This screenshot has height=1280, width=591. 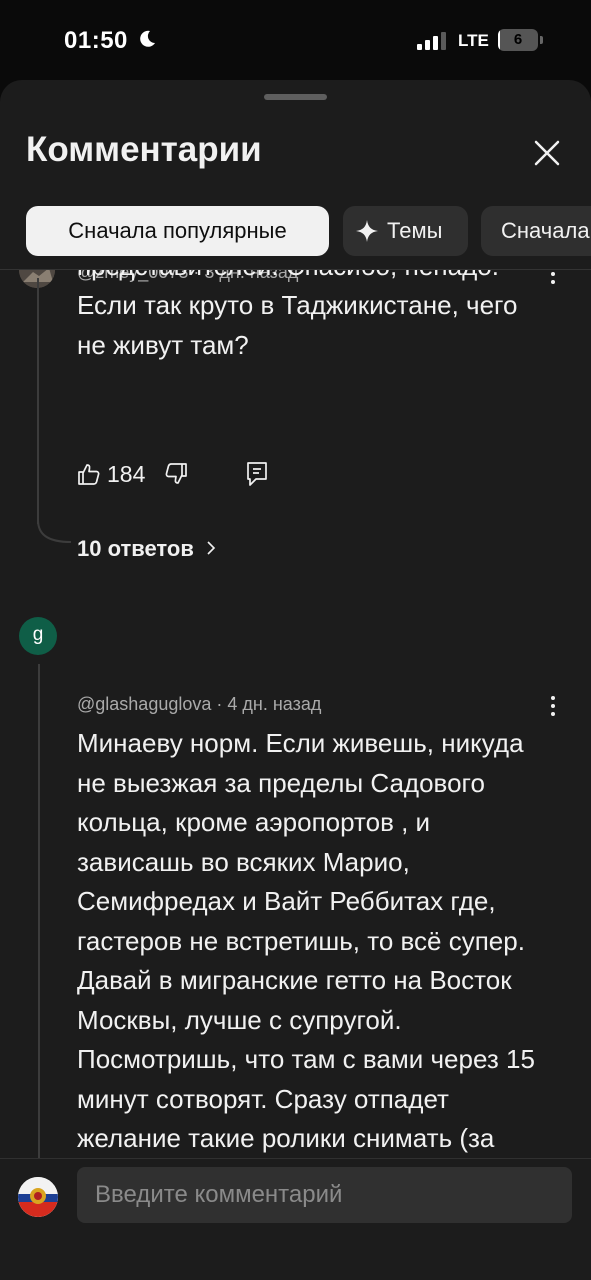 What do you see at coordinates (295, 97) in the screenshot?
I see `drag-handle` at bounding box center [295, 97].